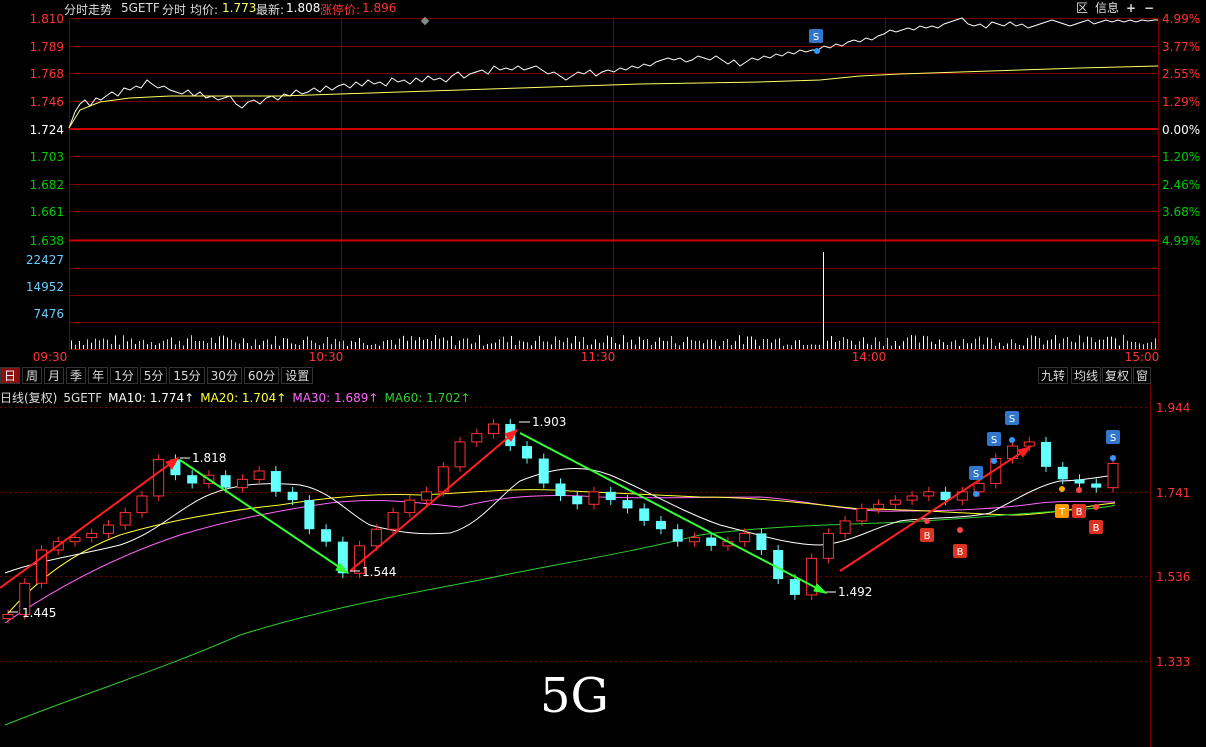  What do you see at coordinates (1142, 357) in the screenshot?
I see `time-tick: 15:00` at bounding box center [1142, 357].